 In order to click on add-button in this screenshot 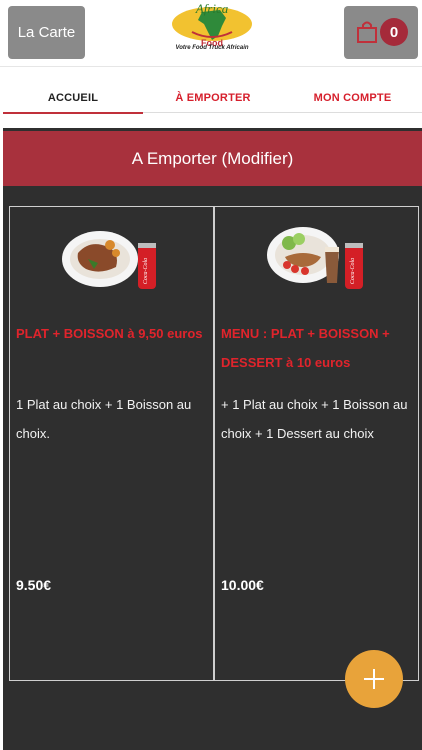, I will do `click(374, 679)`.